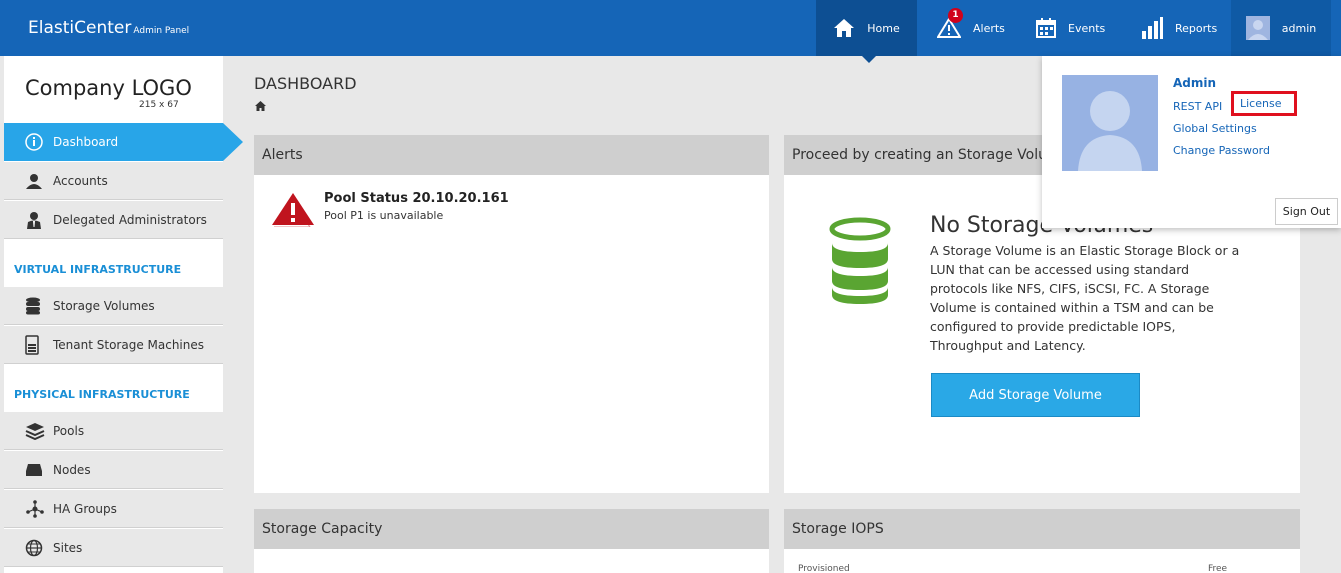  What do you see at coordinates (85, 508) in the screenshot?
I see `sidebar-item-label: HA Groups` at bounding box center [85, 508].